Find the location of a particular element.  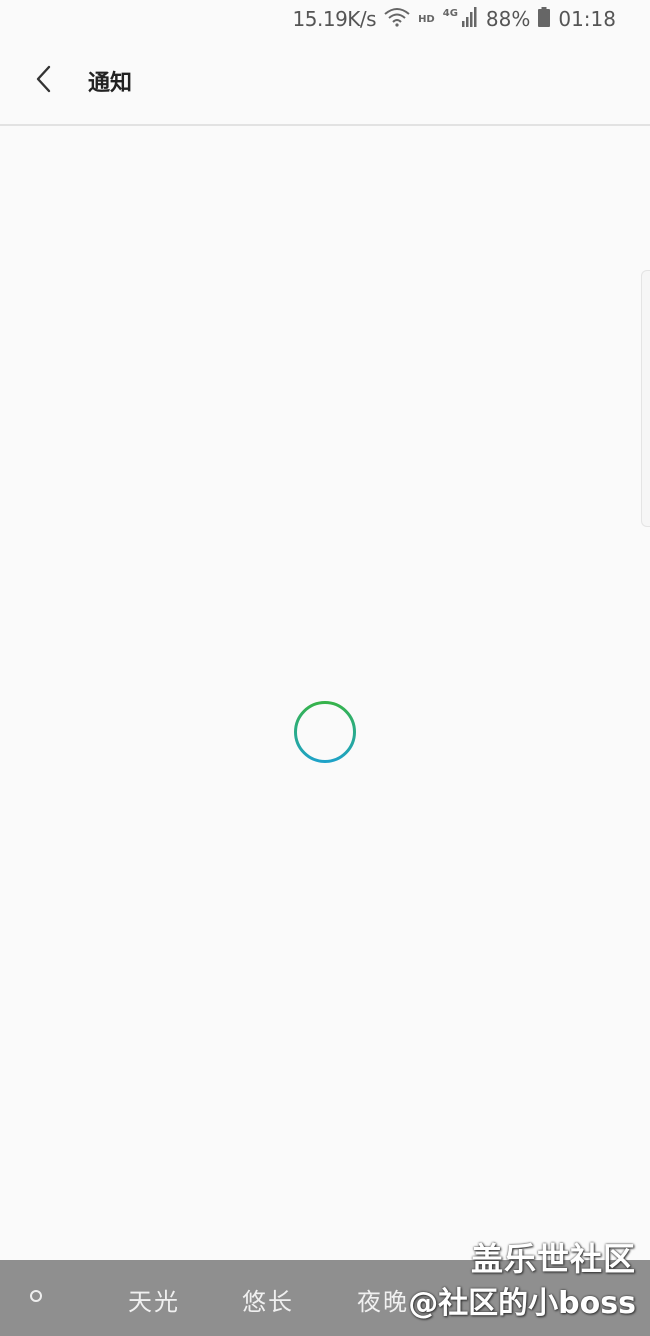

bottom-tab-3: 夜晚 is located at coordinates (383, 1299).